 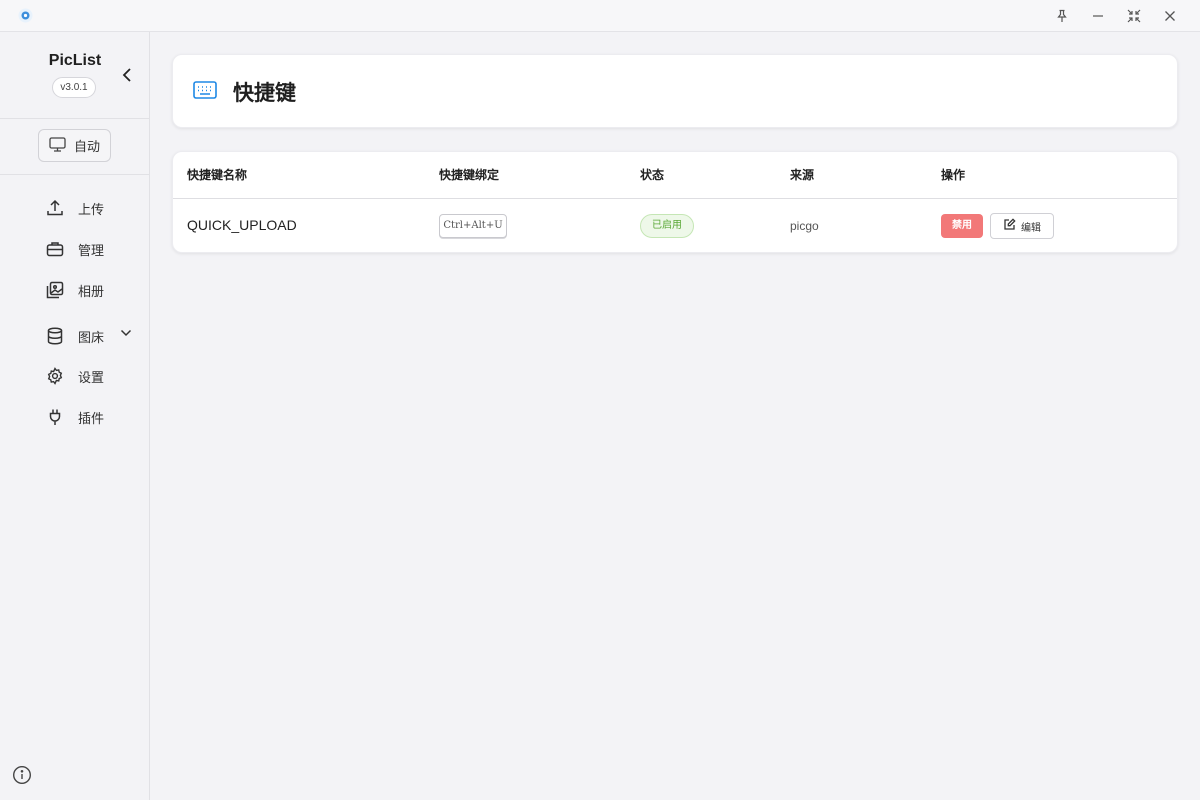 What do you see at coordinates (667, 226) in the screenshot?
I see `status-badge: 已启用` at bounding box center [667, 226].